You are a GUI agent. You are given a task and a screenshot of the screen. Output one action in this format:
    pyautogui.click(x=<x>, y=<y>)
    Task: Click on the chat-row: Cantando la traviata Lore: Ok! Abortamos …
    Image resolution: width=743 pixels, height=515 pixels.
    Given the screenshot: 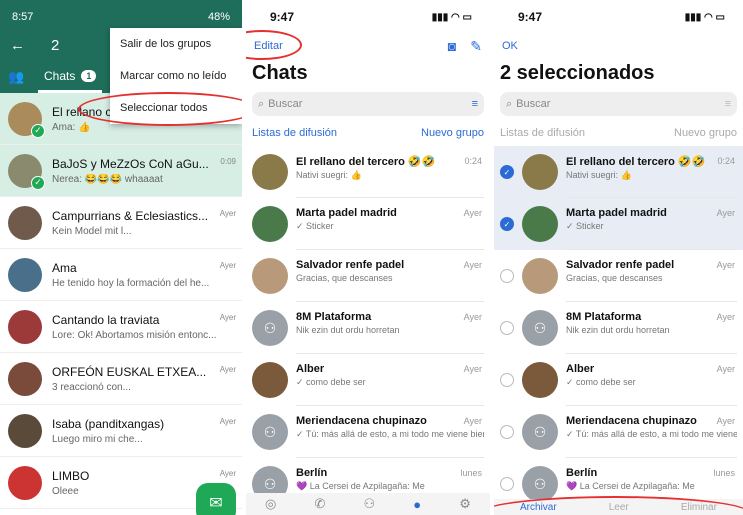 What is the action you would take?
    pyautogui.click(x=121, y=327)
    